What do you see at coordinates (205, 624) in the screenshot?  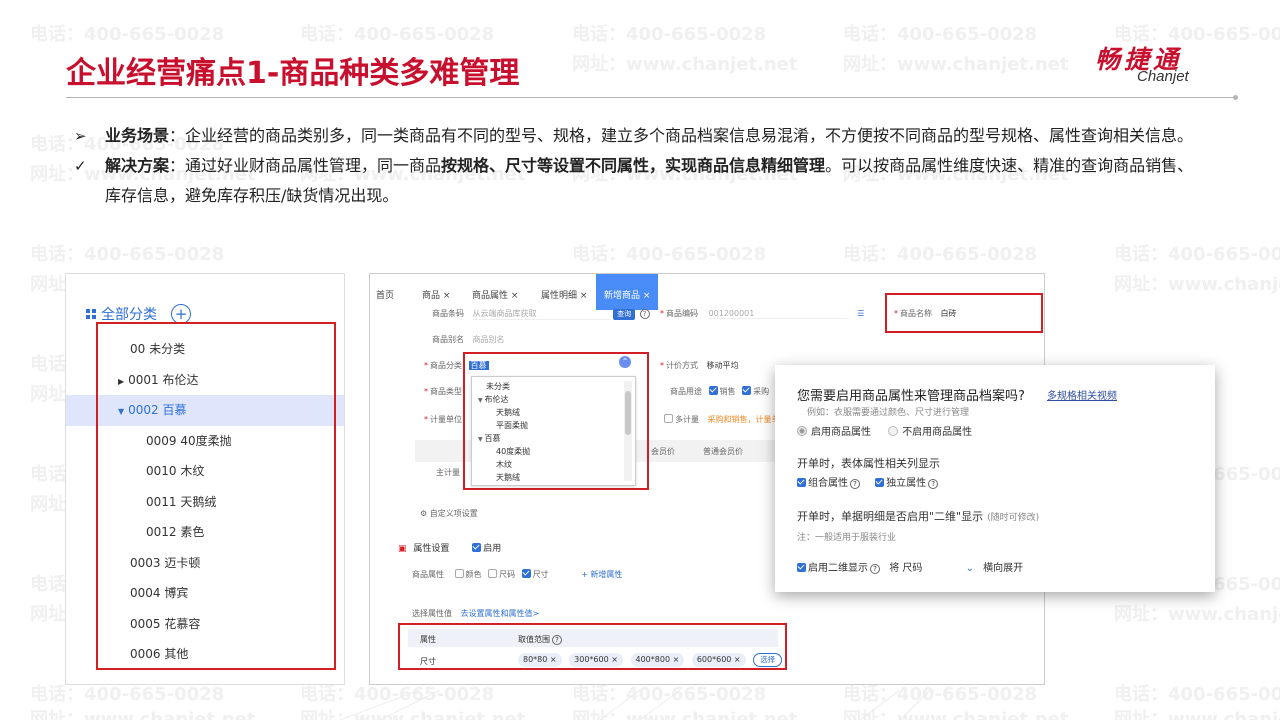 I see `category-item: 0005 花慕容` at bounding box center [205, 624].